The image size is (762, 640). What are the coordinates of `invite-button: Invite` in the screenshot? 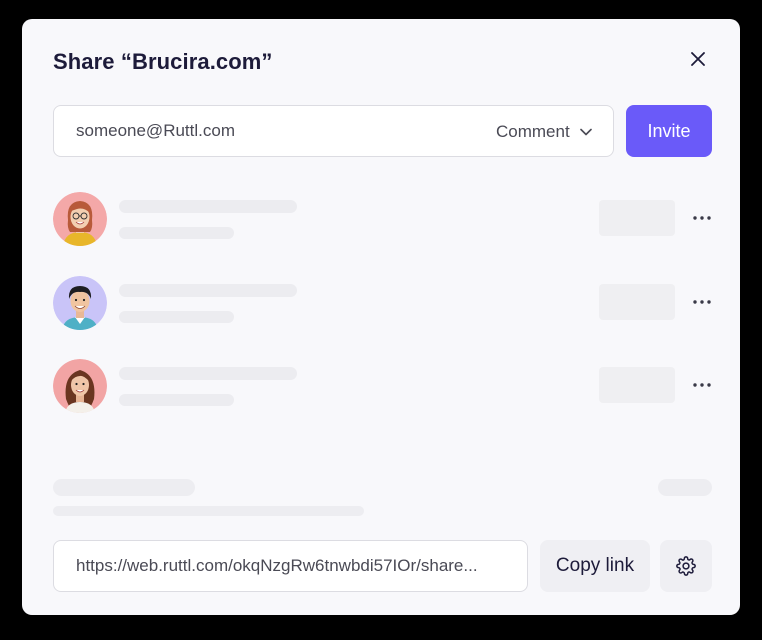 It's located at (669, 131).